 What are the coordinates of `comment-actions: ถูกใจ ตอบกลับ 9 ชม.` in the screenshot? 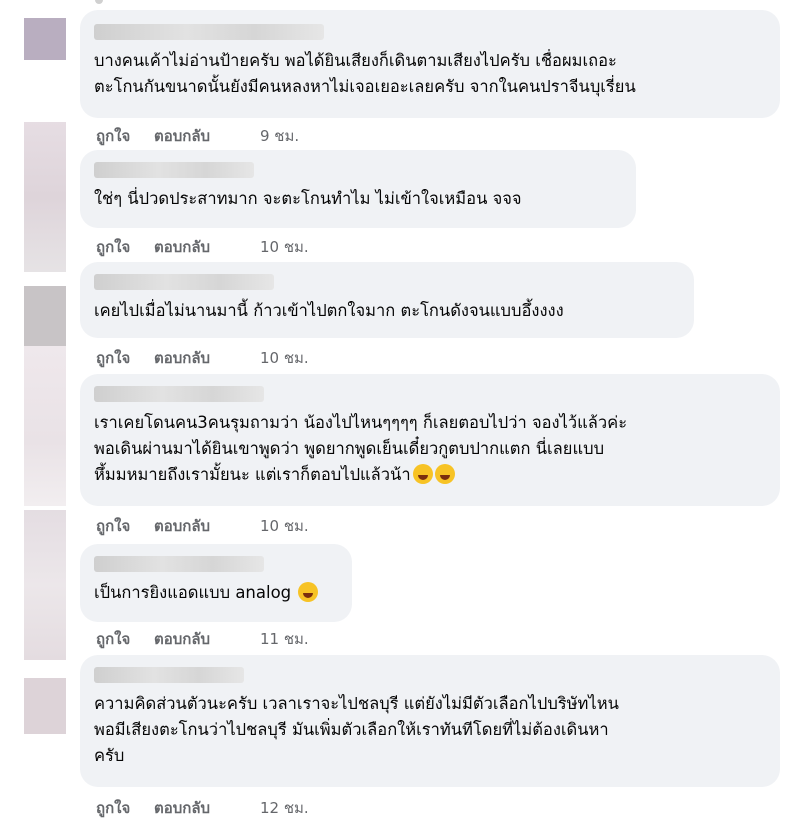 It's located at (197, 136).